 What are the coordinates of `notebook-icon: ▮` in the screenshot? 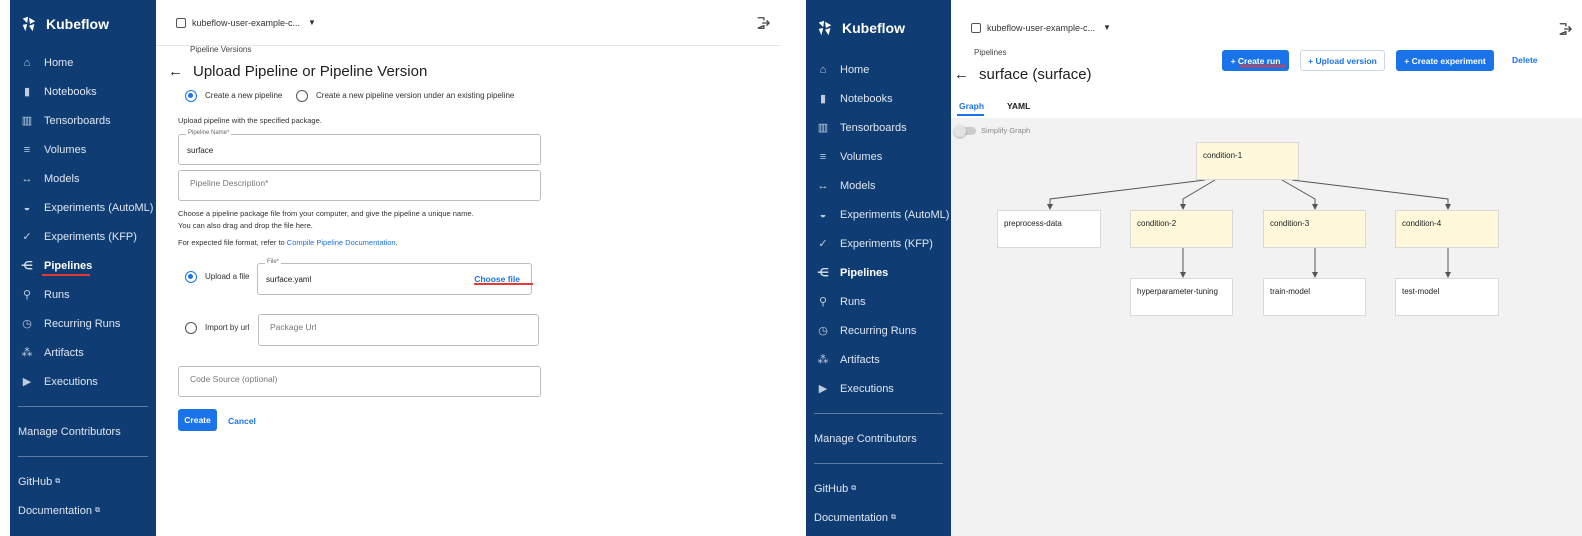 It's located at (27, 92).